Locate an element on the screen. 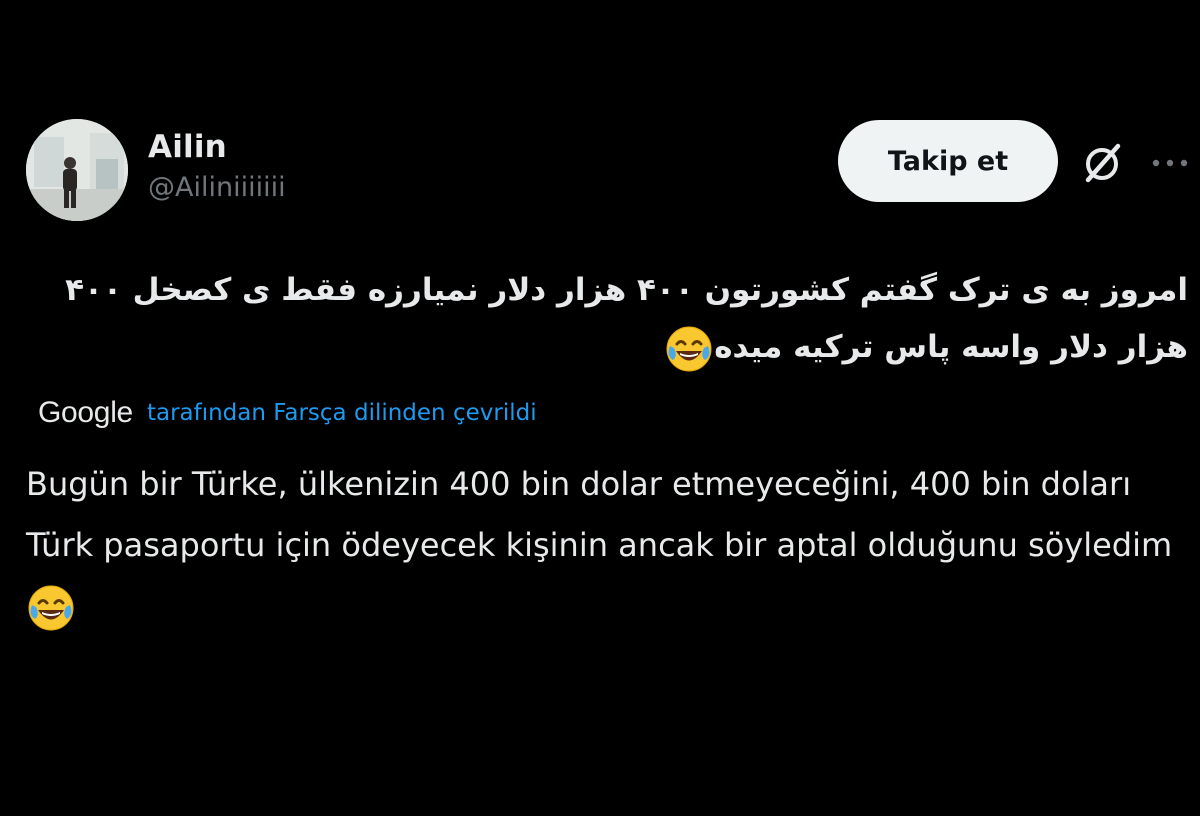  user-info: Ailin @Ailiniiiiiii is located at coordinates (217, 168).